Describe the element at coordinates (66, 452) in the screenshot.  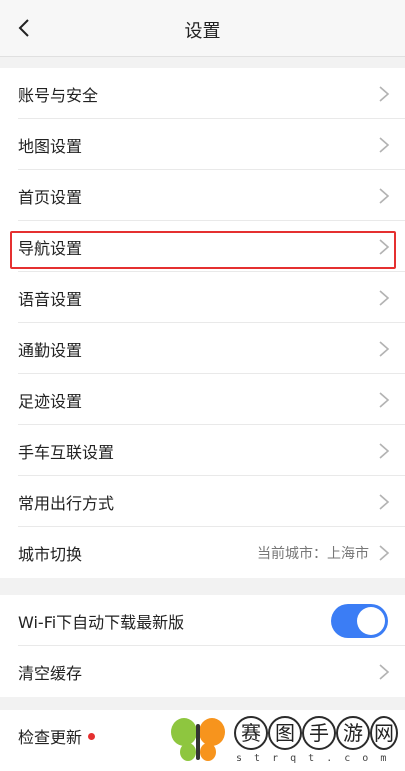
I see `settings-item-label: 手车互联设置` at that location.